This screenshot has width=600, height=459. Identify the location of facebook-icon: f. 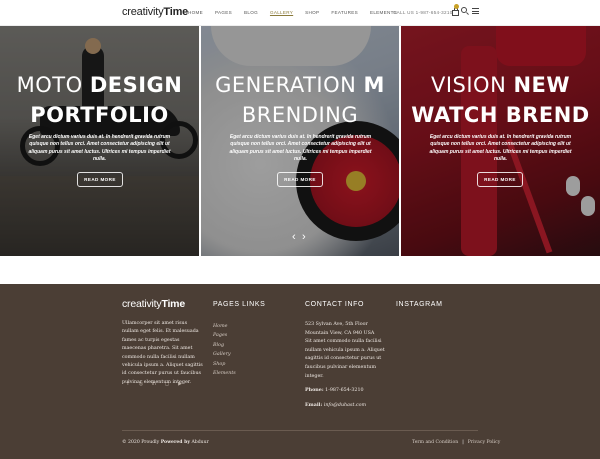
(128, 384).